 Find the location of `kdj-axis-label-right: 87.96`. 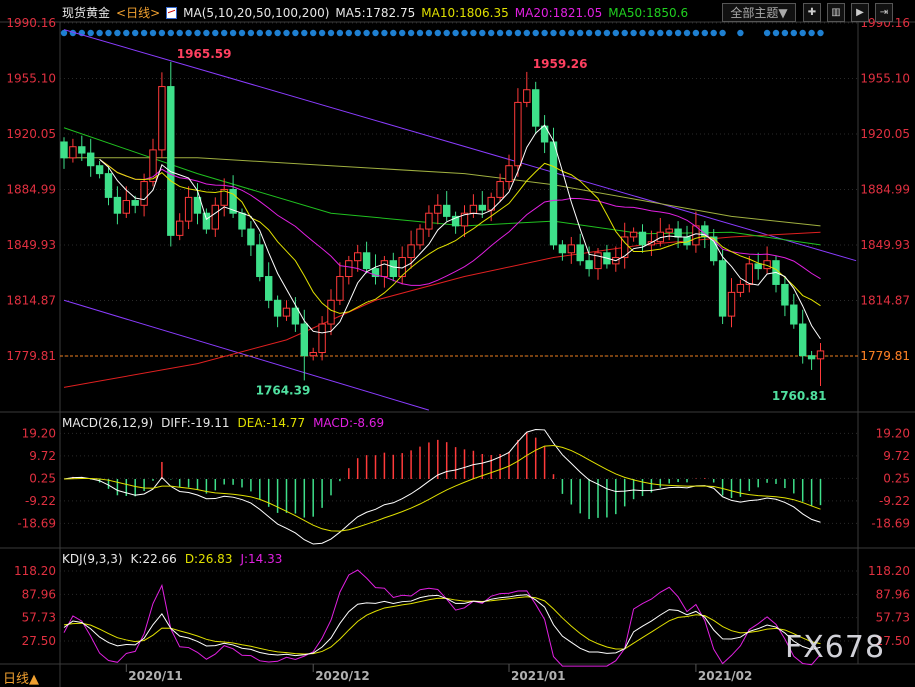

kdj-axis-label-right: 87.96 is located at coordinates (893, 594).